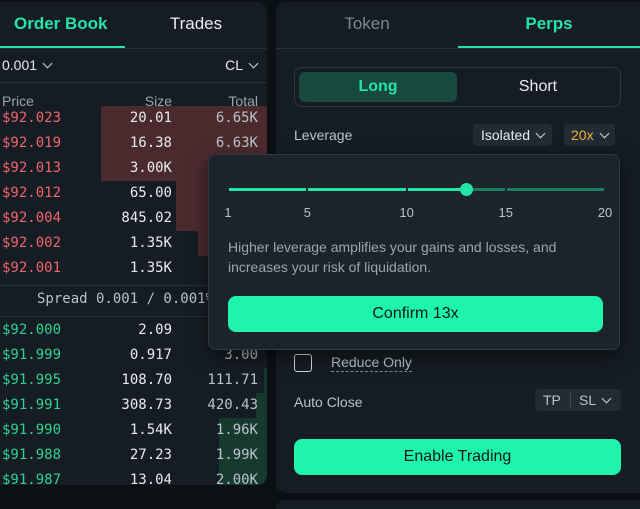 The height and width of the screenshot is (509, 640). I want to click on ask-row-price: $92.019, so click(32, 143).